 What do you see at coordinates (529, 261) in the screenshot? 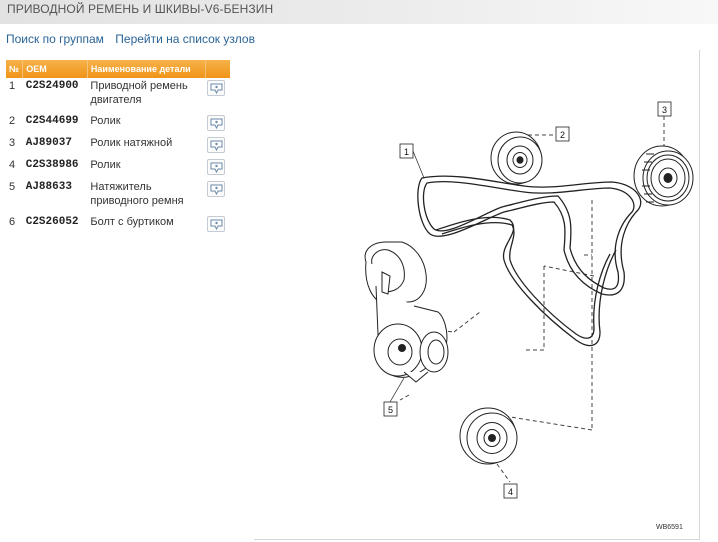
I see `drive-belt` at bounding box center [529, 261].